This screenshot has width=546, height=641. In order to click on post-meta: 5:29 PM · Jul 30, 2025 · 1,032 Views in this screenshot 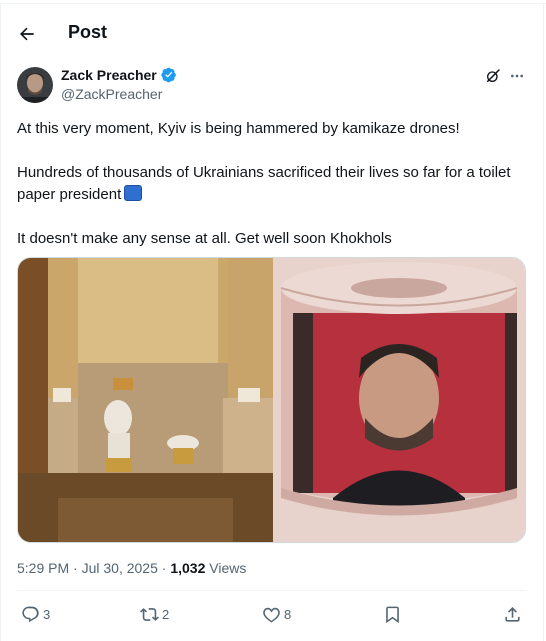, I will do `click(131, 568)`.